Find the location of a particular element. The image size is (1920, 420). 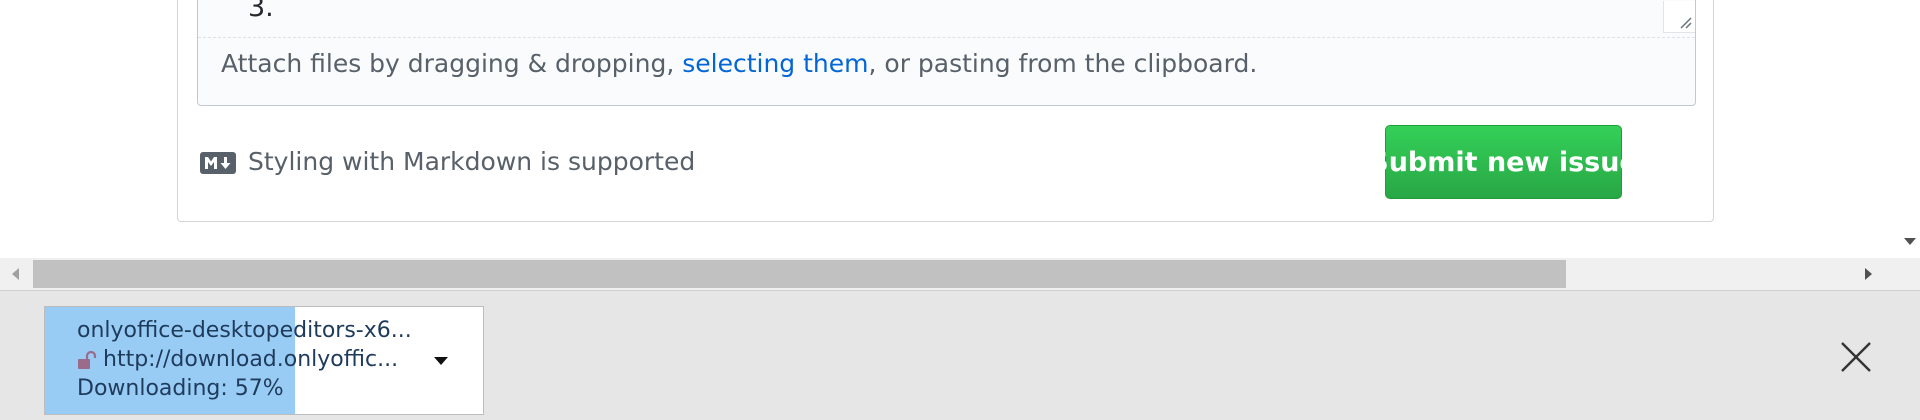

chevron-down-icon is located at coordinates (441, 360).